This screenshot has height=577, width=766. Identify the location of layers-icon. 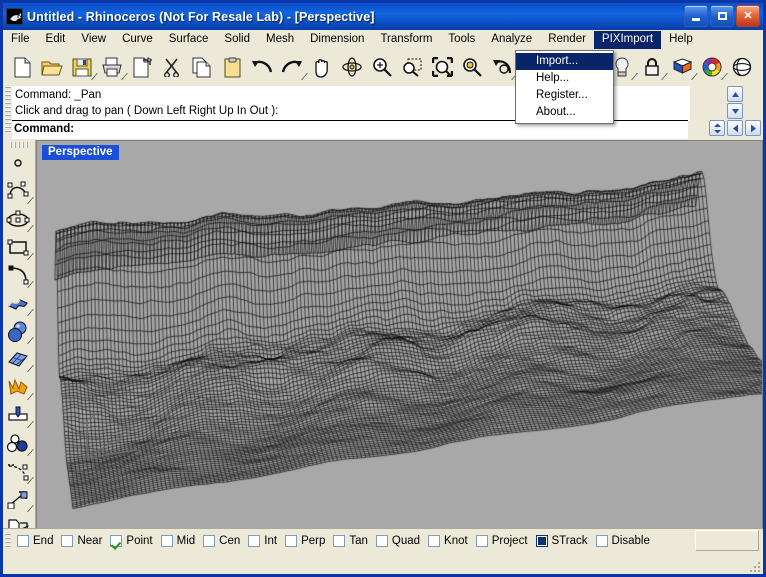
(682, 67).